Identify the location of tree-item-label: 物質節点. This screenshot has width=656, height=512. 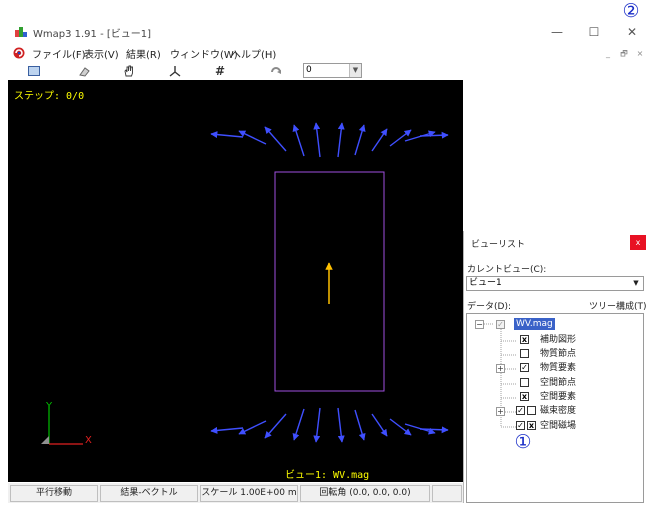
(558, 354).